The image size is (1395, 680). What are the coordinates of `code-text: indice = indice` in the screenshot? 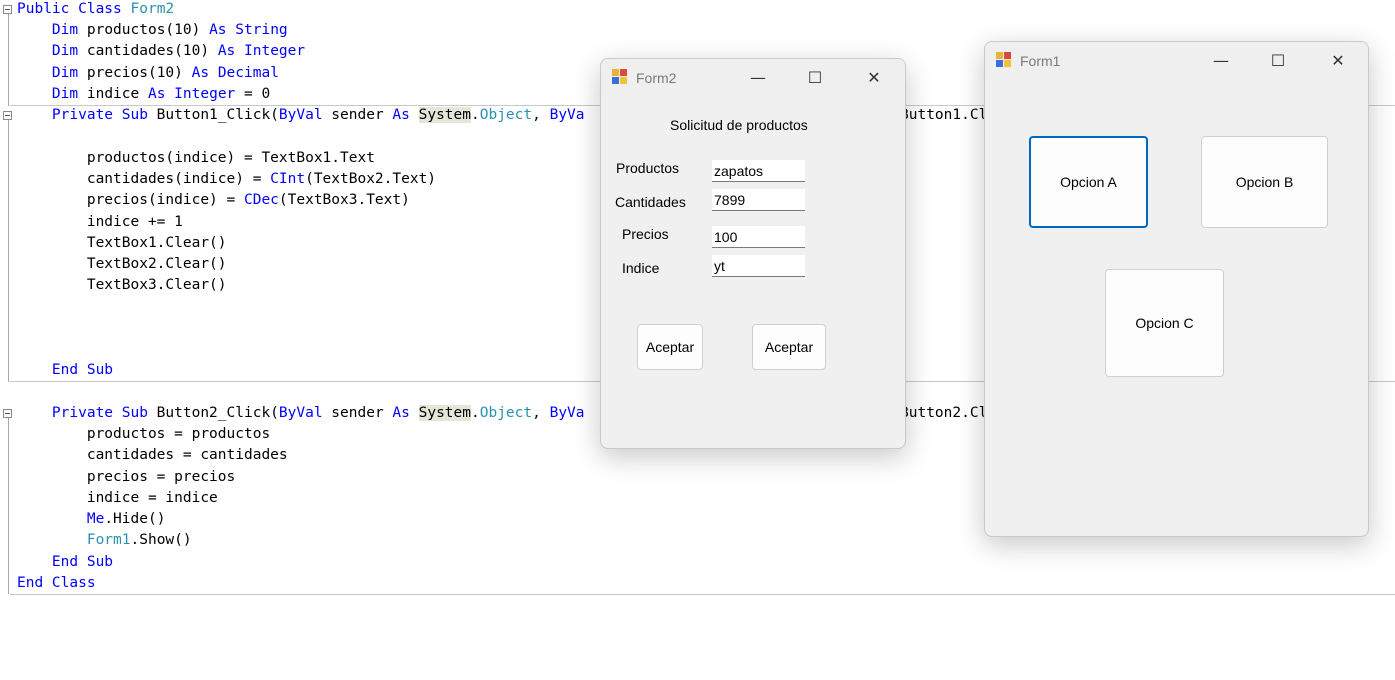 It's located at (152, 498).